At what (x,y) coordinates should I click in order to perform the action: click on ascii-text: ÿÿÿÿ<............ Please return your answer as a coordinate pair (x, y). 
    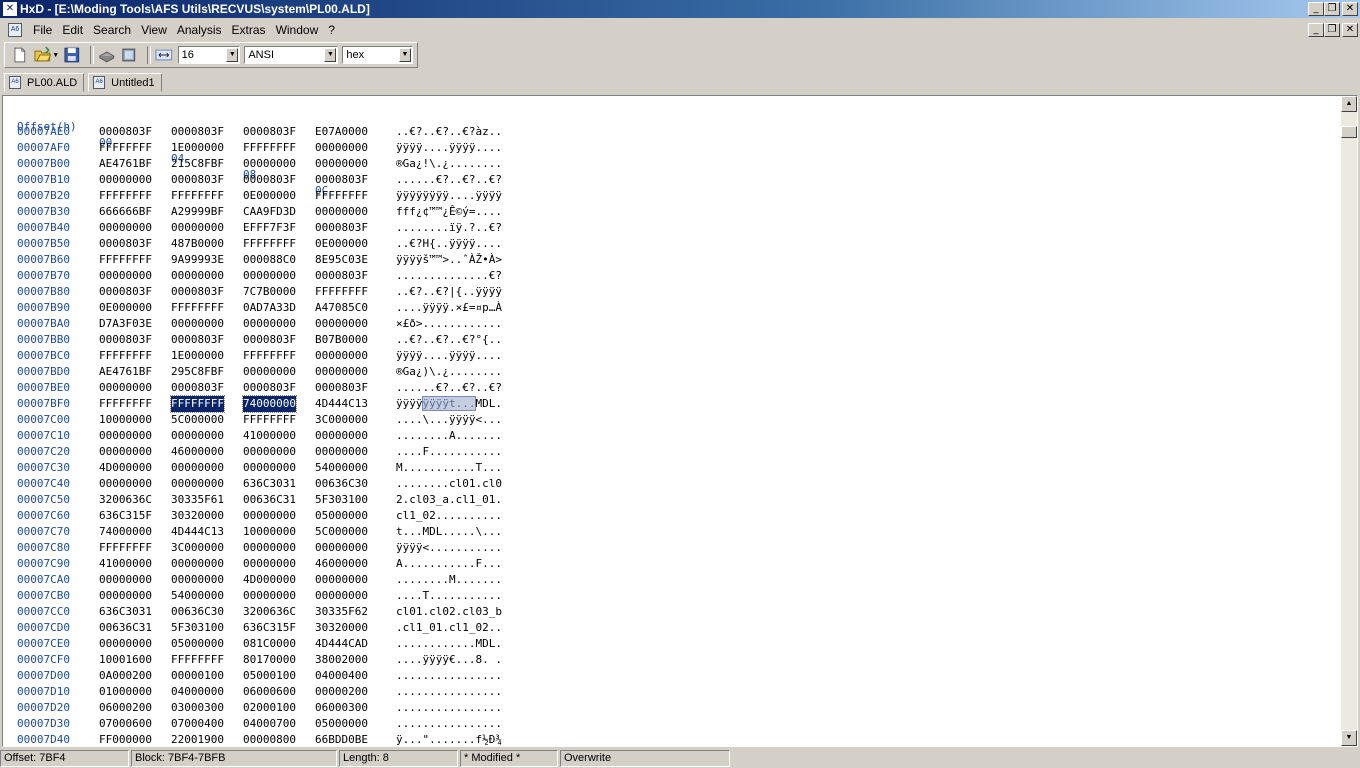
    Looking at the image, I should click on (449, 548).